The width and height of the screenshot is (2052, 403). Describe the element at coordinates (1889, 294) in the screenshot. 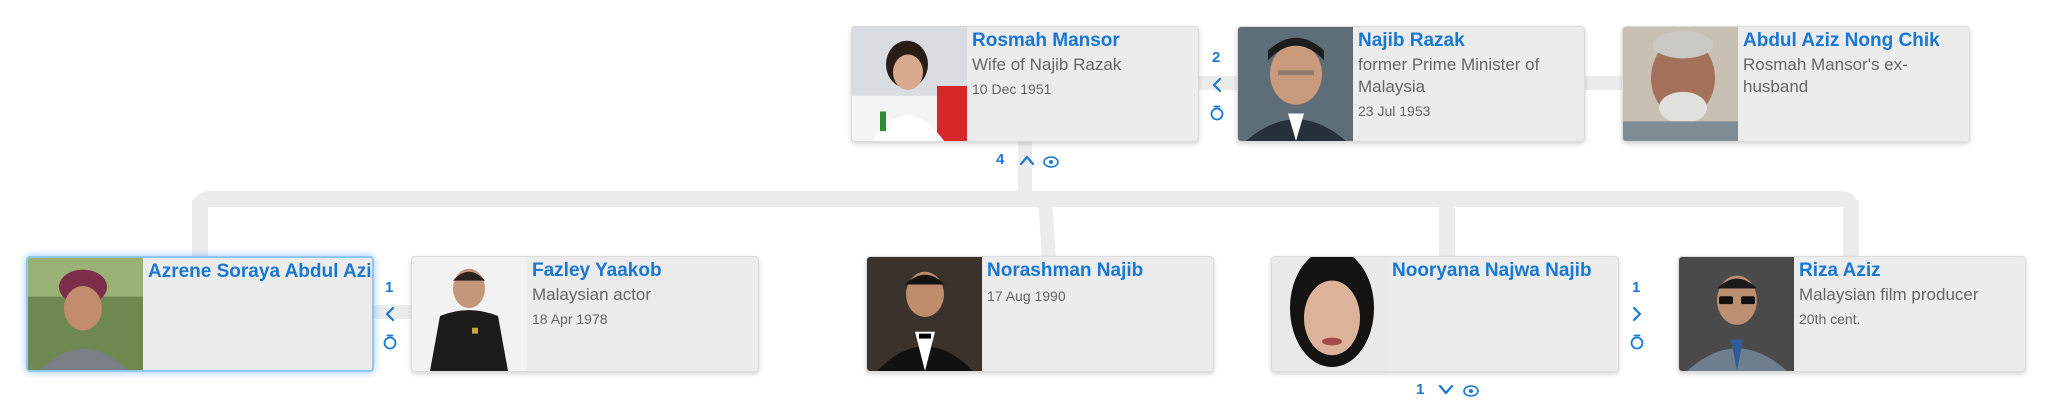

I see `person-description: Malaysian film producer` at that location.